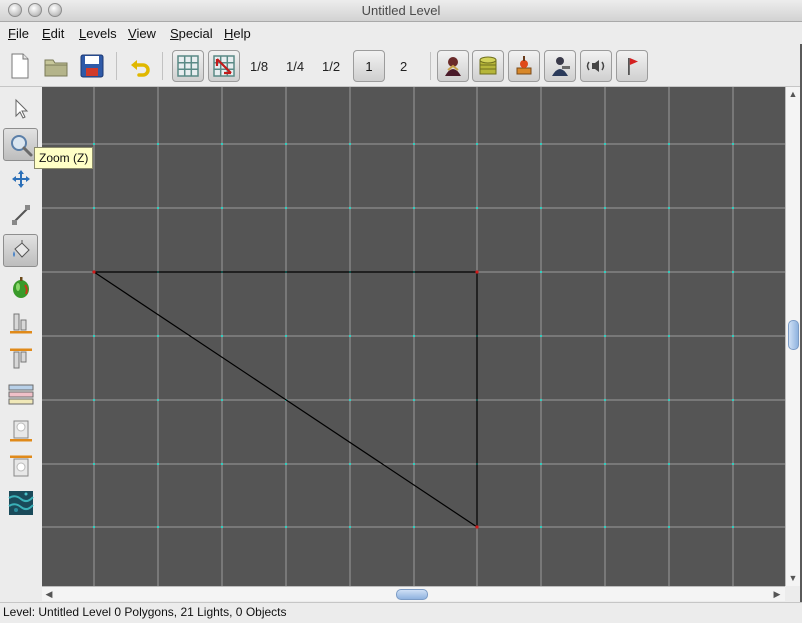 This screenshot has width=802, height=623. What do you see at coordinates (793, 94) in the screenshot?
I see `scroll-up-icon: ▲` at bounding box center [793, 94].